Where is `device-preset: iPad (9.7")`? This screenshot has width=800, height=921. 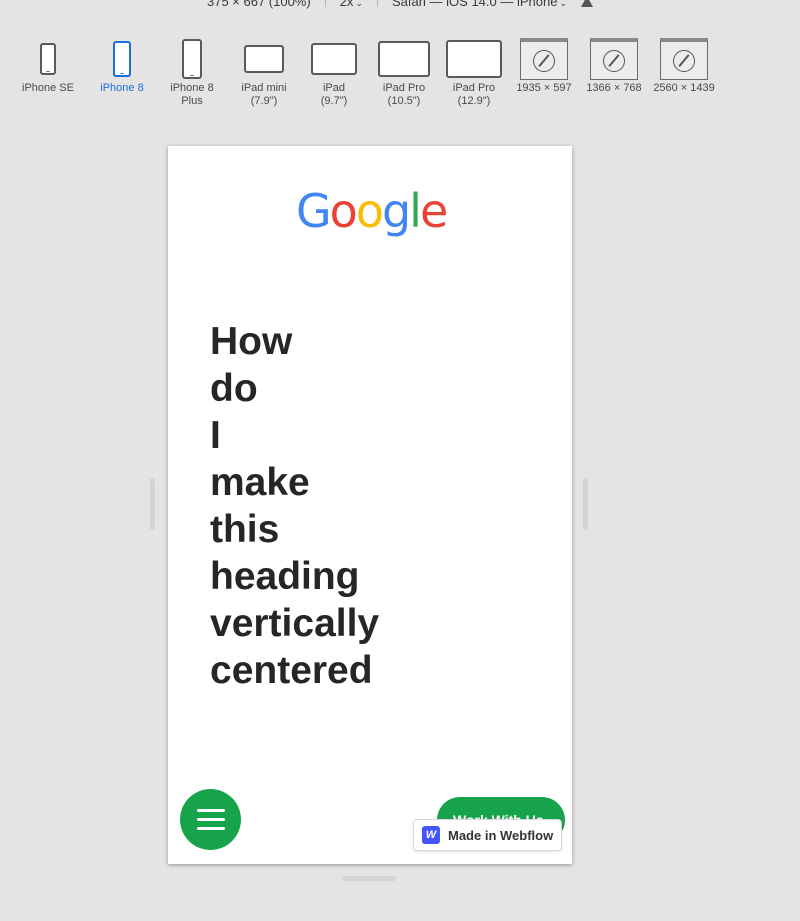 device-preset: iPad (9.7") is located at coordinates (334, 72).